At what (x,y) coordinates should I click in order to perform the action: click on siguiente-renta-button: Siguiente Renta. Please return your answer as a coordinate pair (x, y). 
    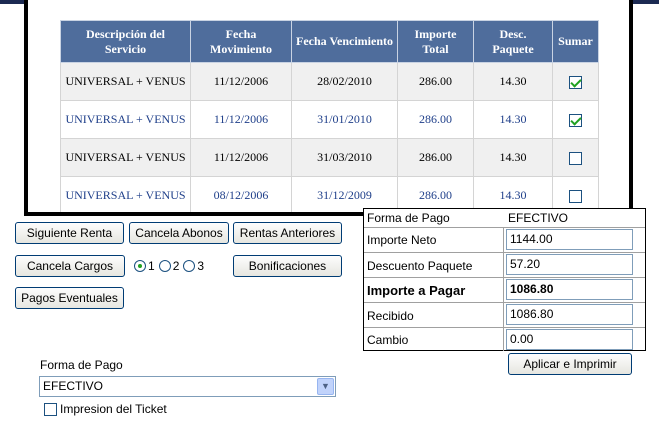
    Looking at the image, I should click on (69, 233).